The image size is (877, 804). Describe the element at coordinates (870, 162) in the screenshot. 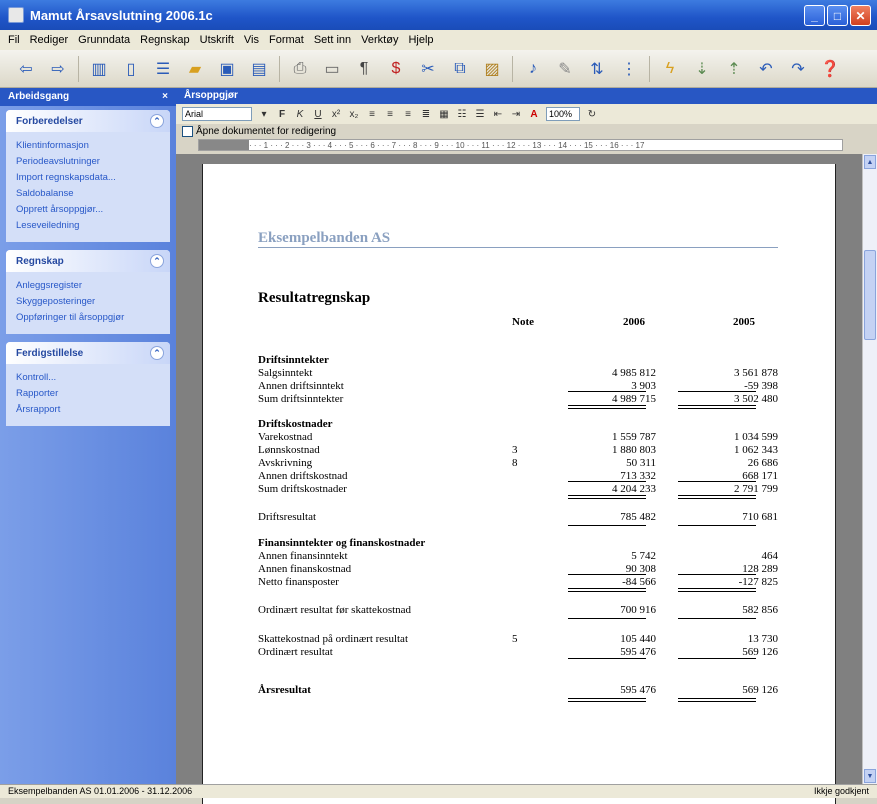

I see `scroll-up-icon: ▲` at that location.